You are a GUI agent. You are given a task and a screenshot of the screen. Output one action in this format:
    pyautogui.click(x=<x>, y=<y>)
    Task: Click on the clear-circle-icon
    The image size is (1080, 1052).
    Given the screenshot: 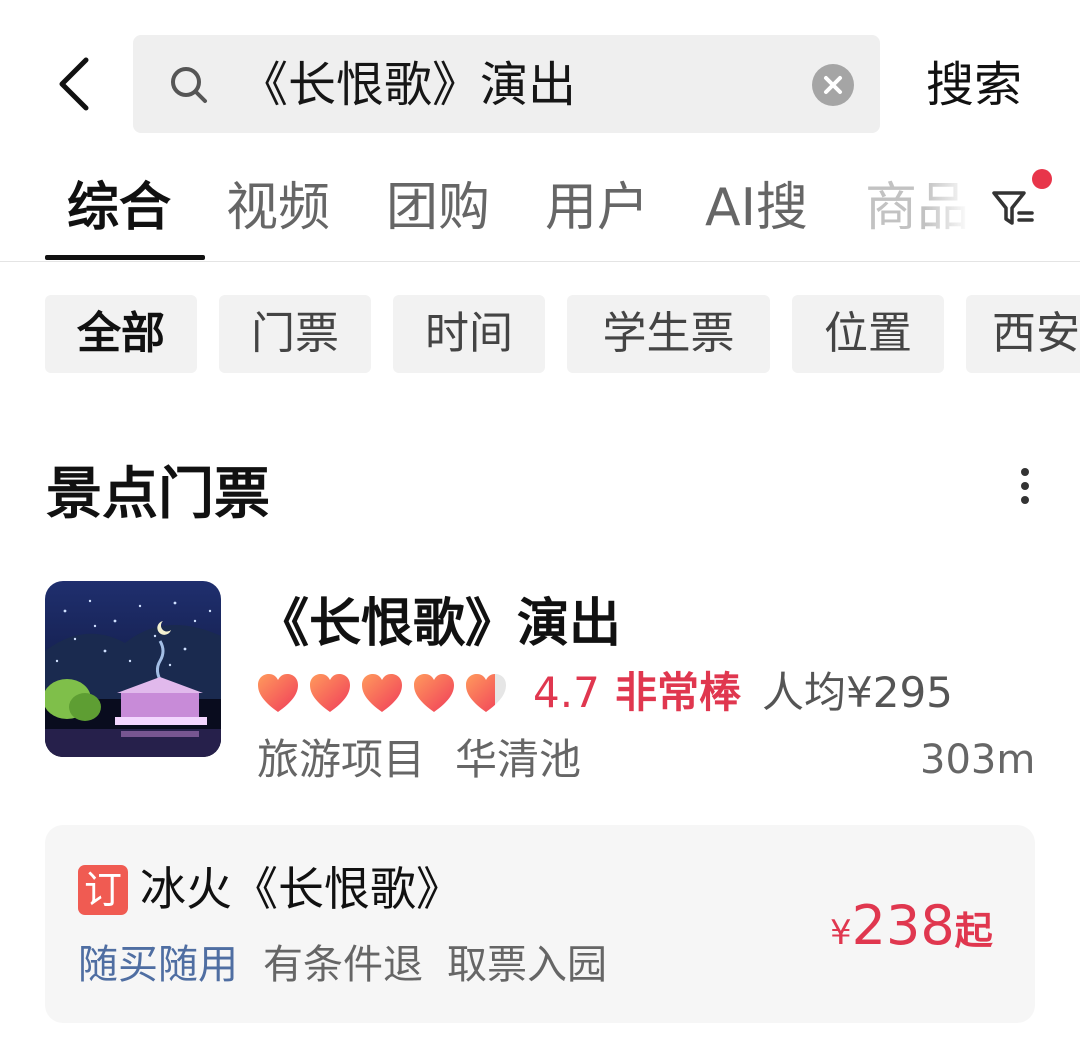 What is the action you would take?
    pyautogui.click(x=833, y=85)
    